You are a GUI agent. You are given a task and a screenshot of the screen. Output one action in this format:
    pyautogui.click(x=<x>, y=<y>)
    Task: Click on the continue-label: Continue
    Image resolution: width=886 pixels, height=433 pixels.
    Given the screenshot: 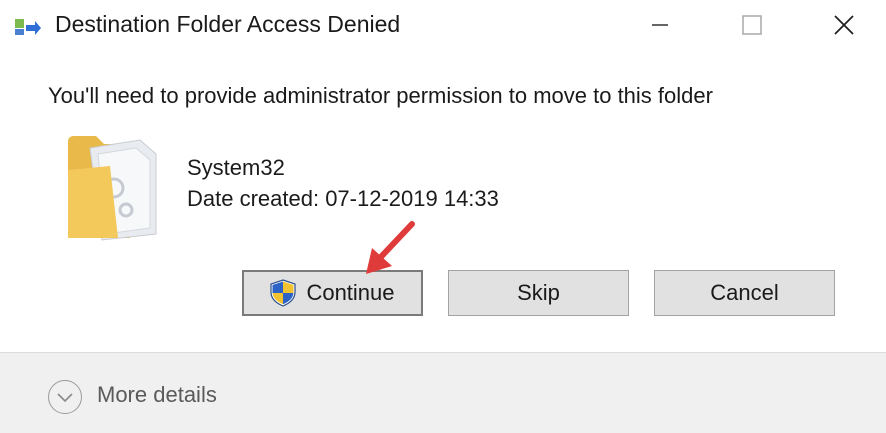 What is the action you would take?
    pyautogui.click(x=350, y=292)
    